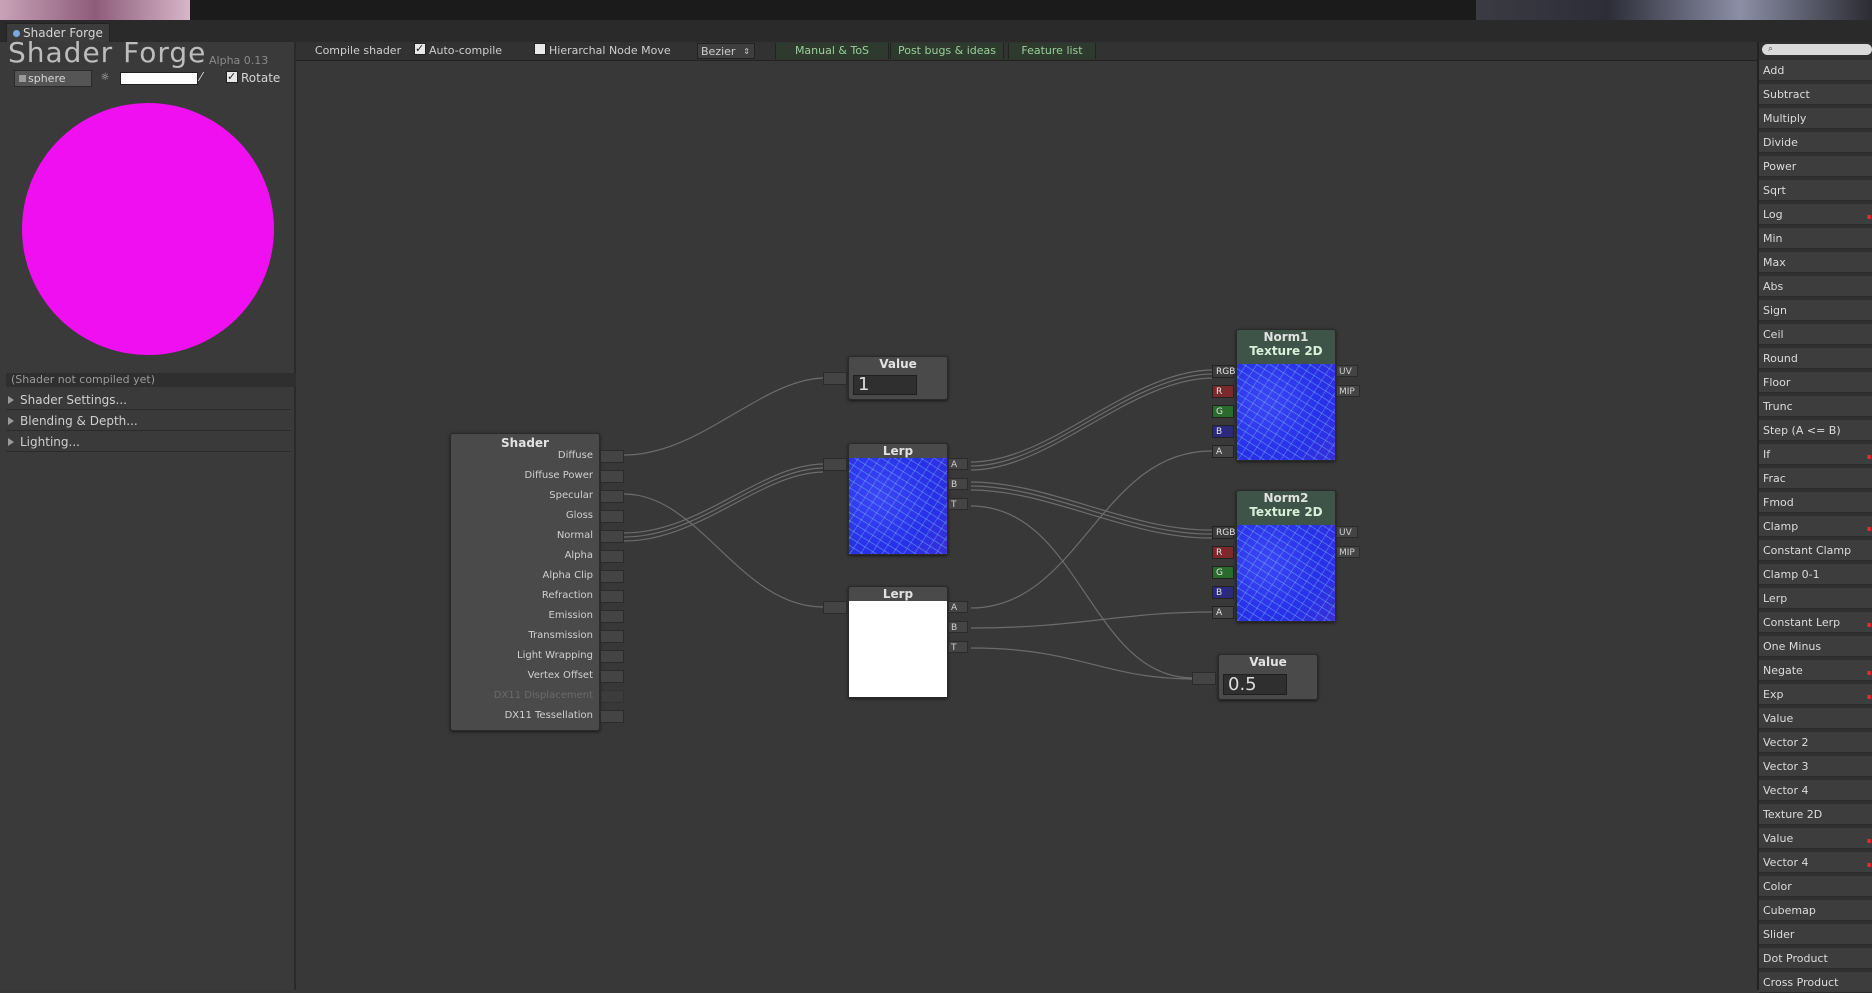 The image size is (1872, 993). What do you see at coordinates (1223, 391) in the screenshot?
I see `norm1-port-r: R` at bounding box center [1223, 391].